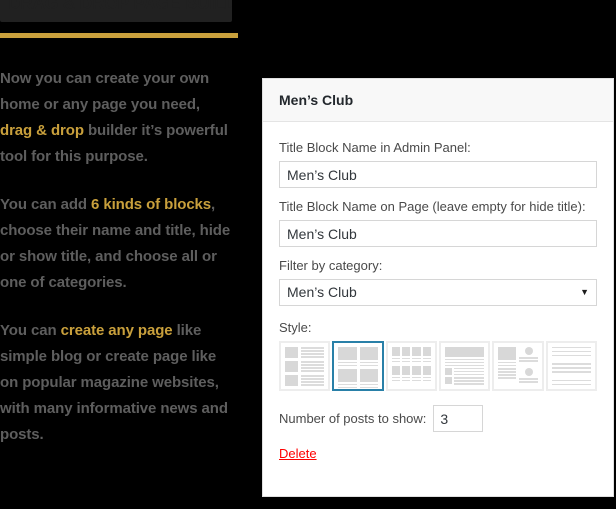 The height and width of the screenshot is (509, 616). I want to click on posts-count-label: Number of posts to show:, so click(353, 418).